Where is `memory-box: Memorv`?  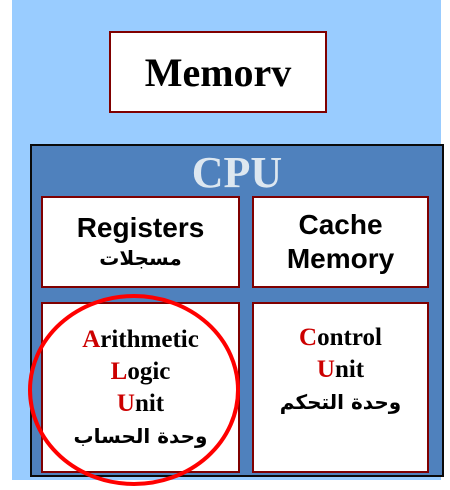 memory-box: Memorv is located at coordinates (218, 72).